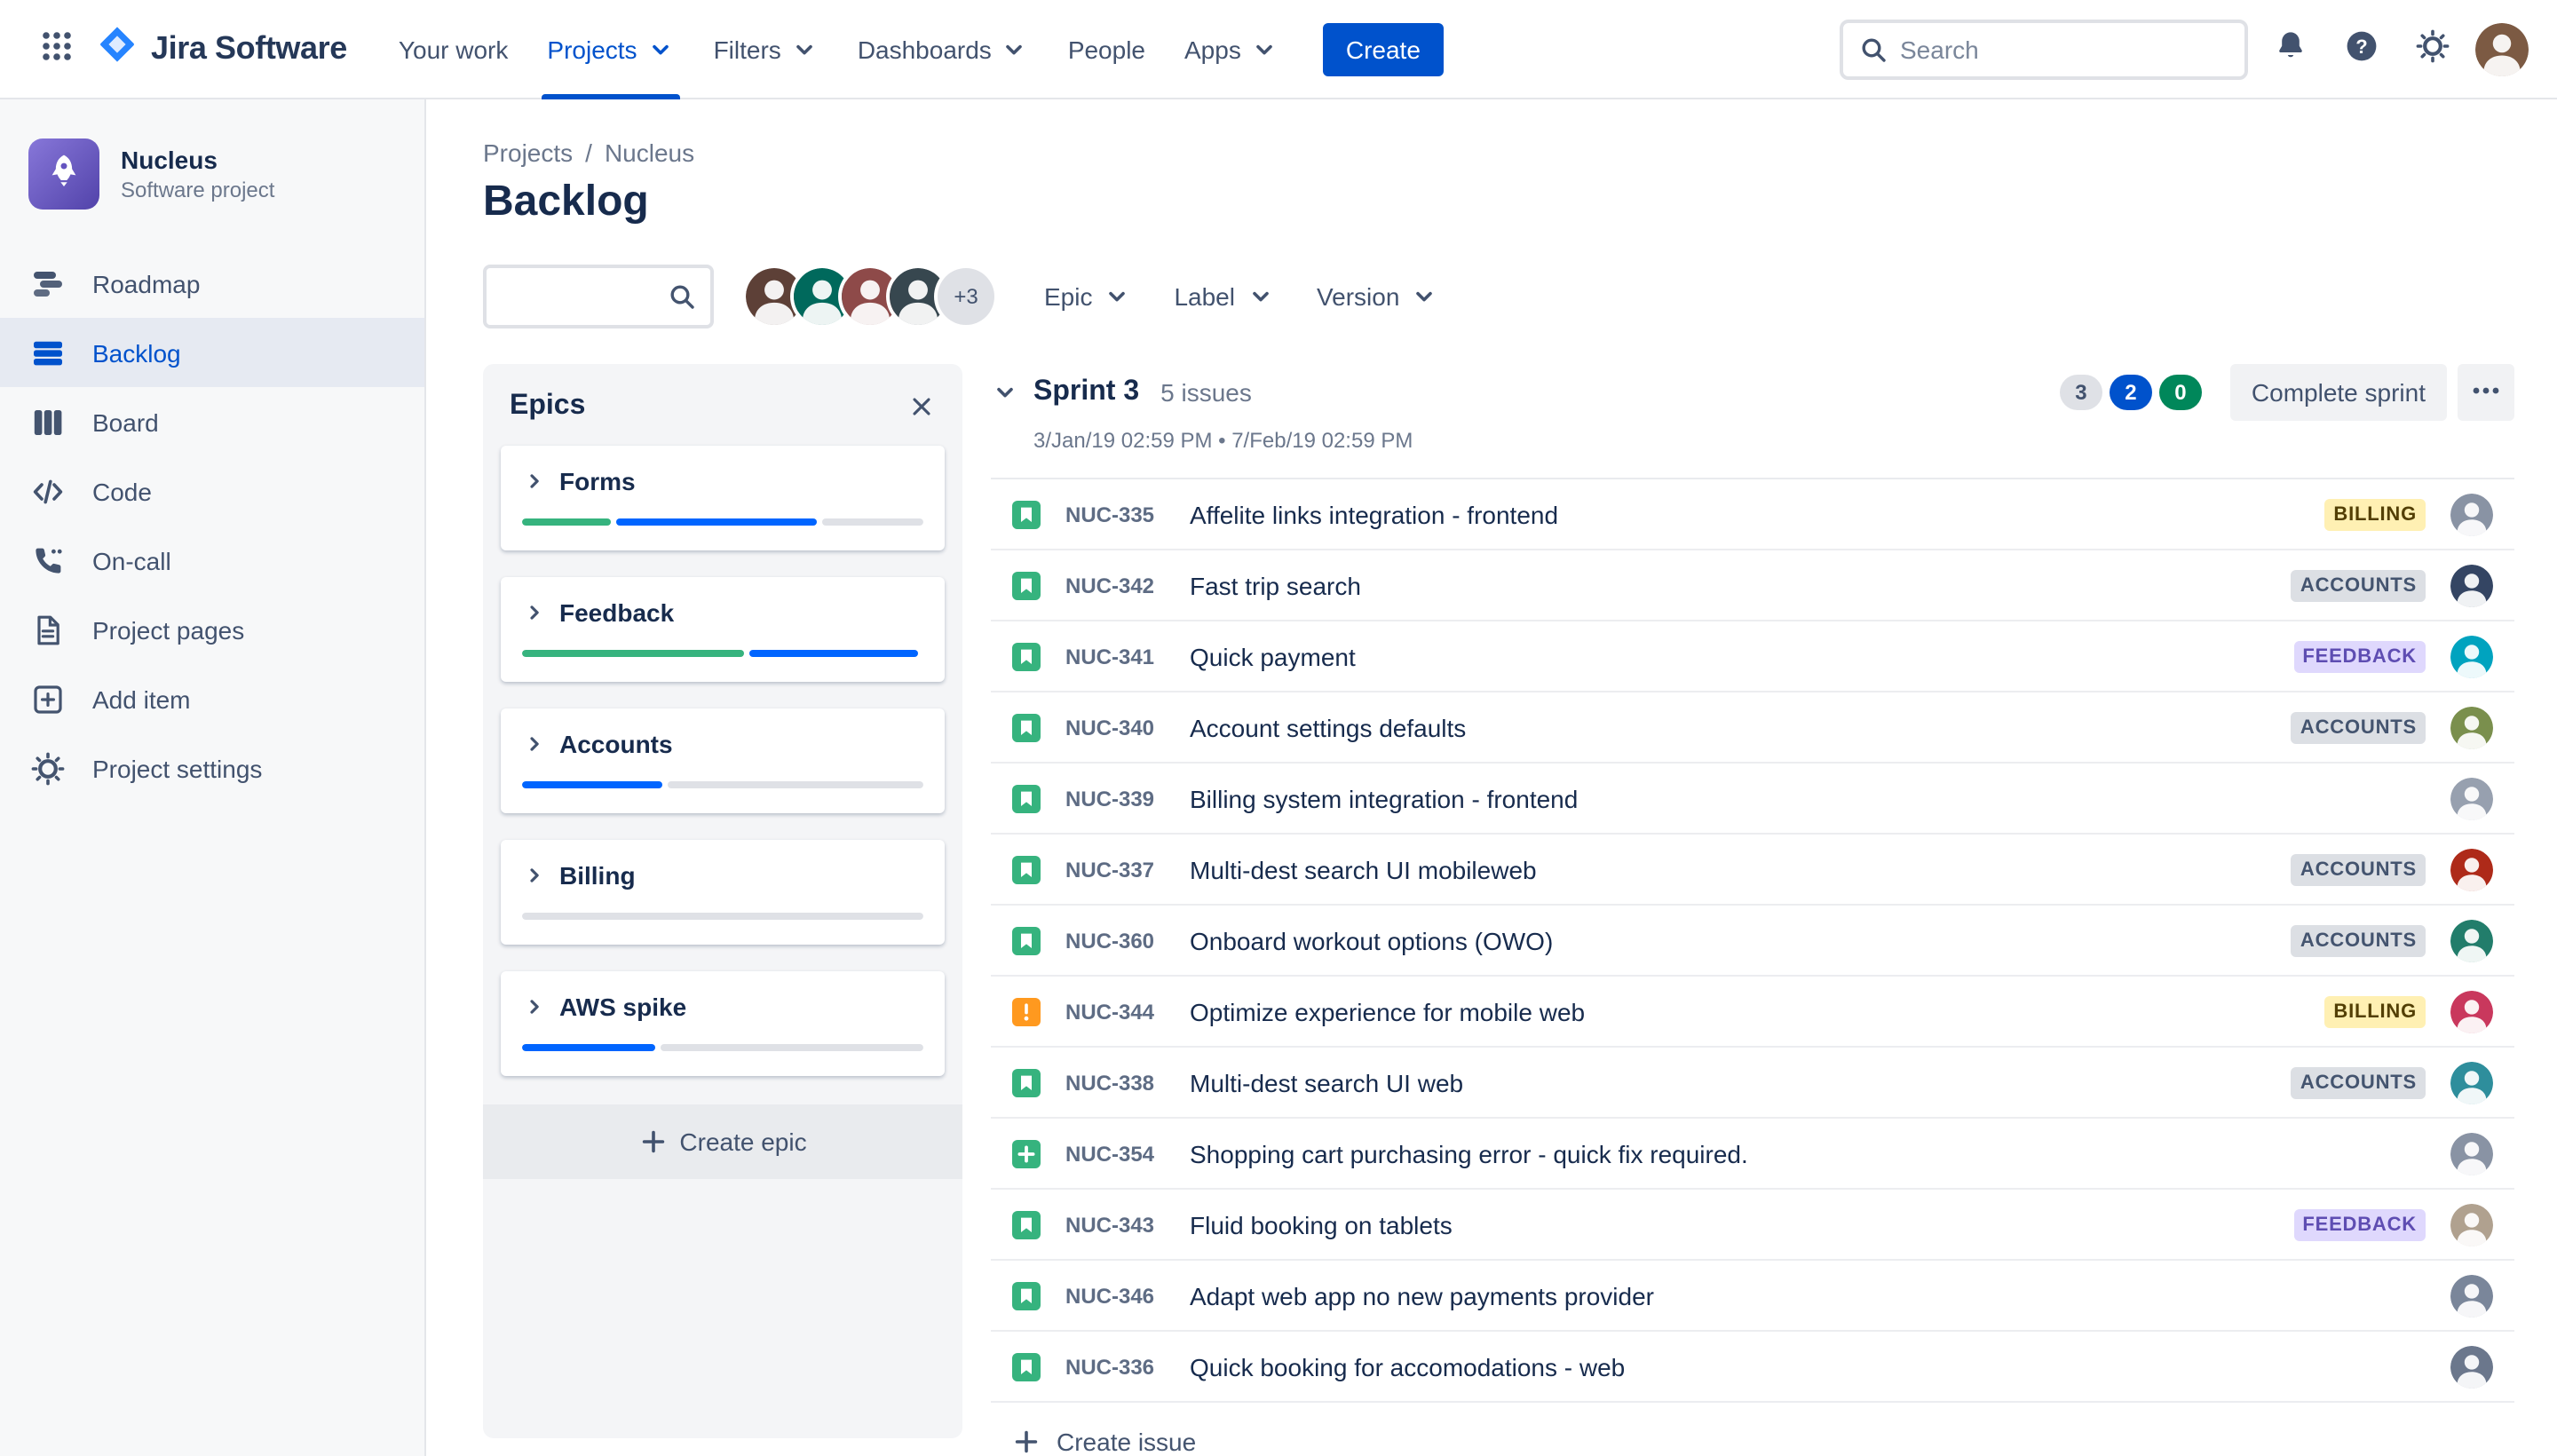  I want to click on collapse-sprint-icon, so click(1005, 392).